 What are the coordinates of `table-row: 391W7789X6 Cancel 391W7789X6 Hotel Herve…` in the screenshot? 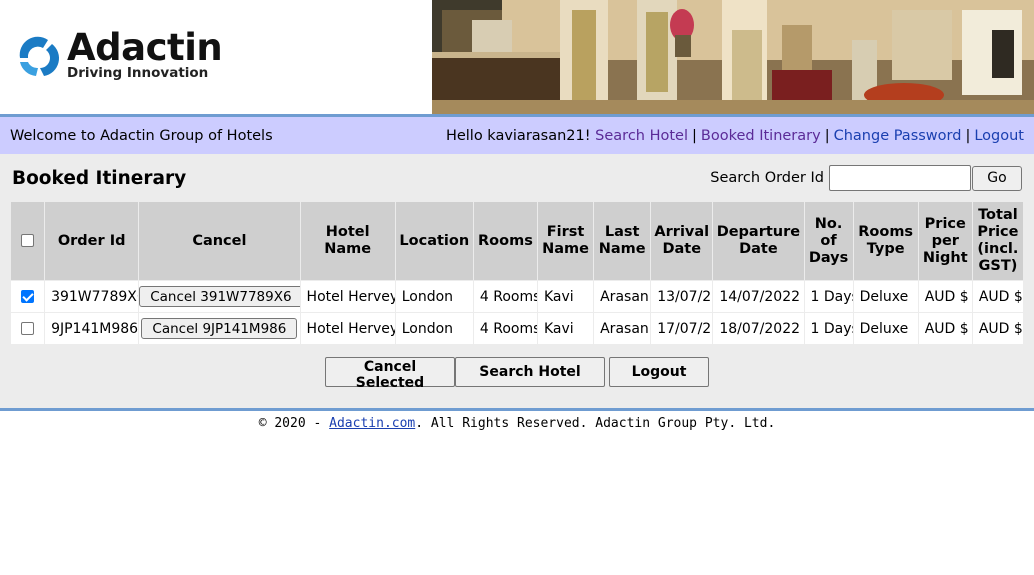 It's located at (517, 296).